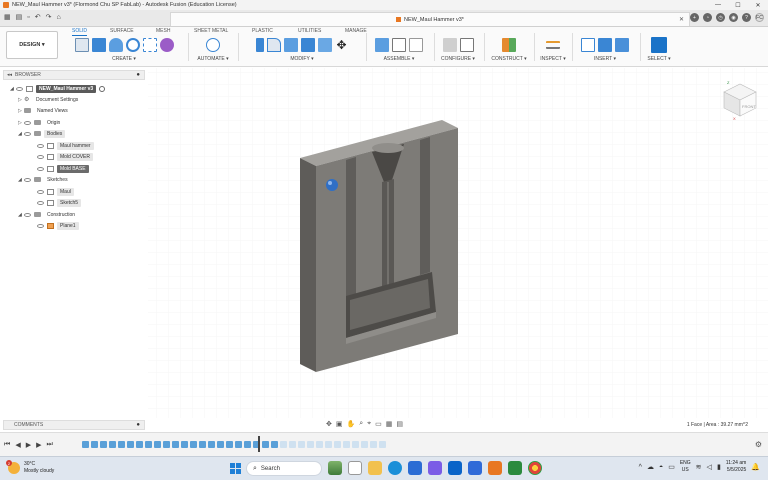 The width and height of the screenshot is (768, 480). What do you see at coordinates (709, 467) in the screenshot?
I see `volume-icon: ◁` at bounding box center [709, 467].